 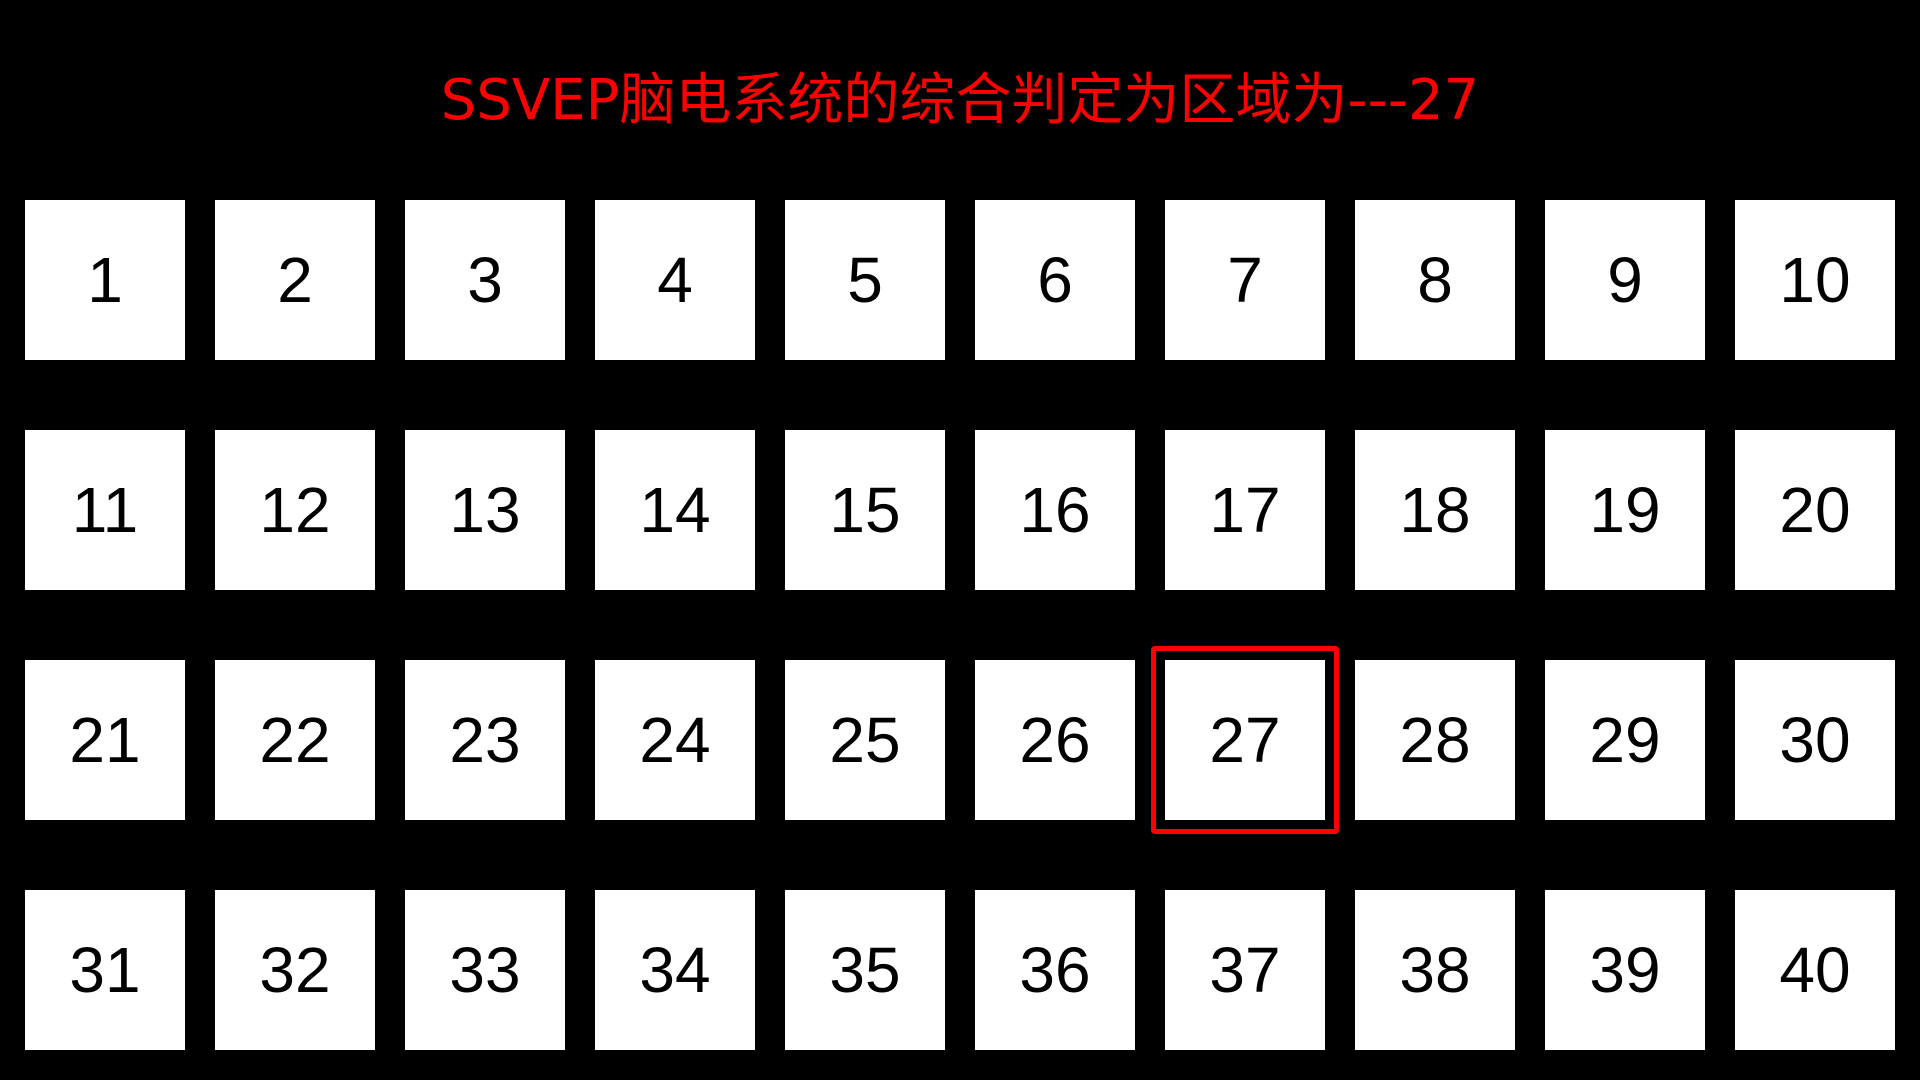 I want to click on target-label: 12, so click(x=295, y=510).